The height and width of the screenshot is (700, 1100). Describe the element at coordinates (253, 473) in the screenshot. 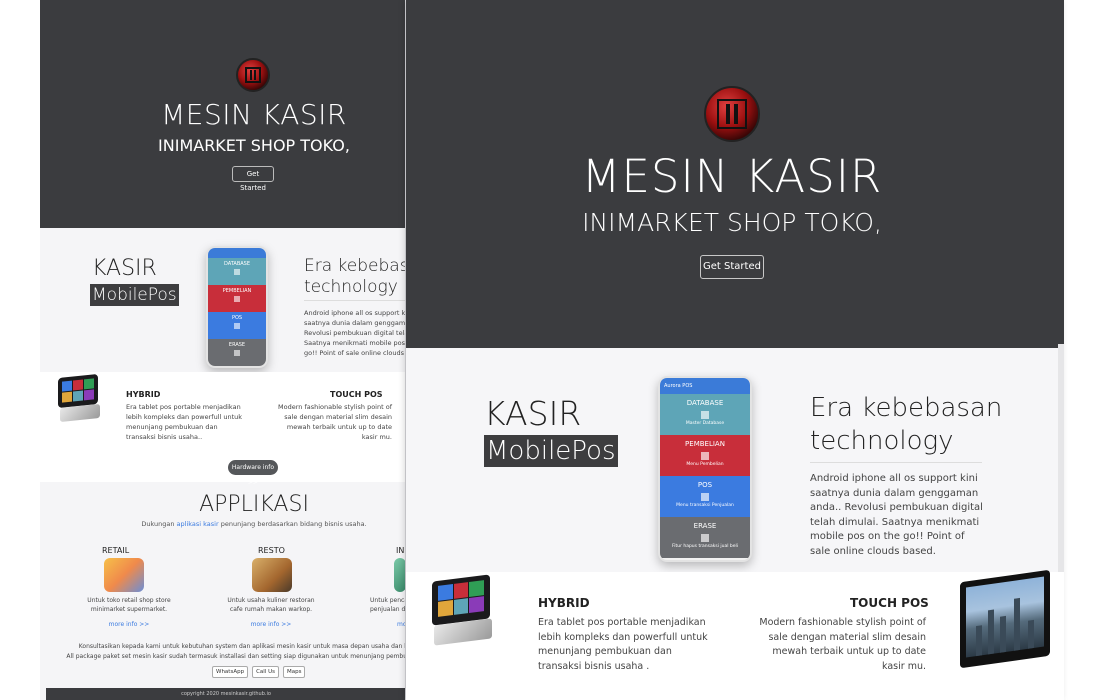

I see `hardware-info-button: Hardware info >>` at that location.